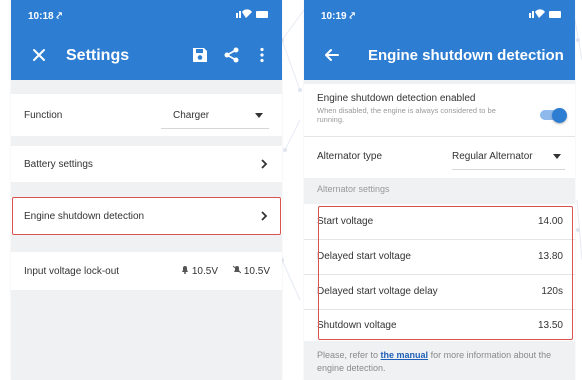 This screenshot has width=582, height=380. I want to click on setting-label: Delayed start voltage, so click(364, 256).